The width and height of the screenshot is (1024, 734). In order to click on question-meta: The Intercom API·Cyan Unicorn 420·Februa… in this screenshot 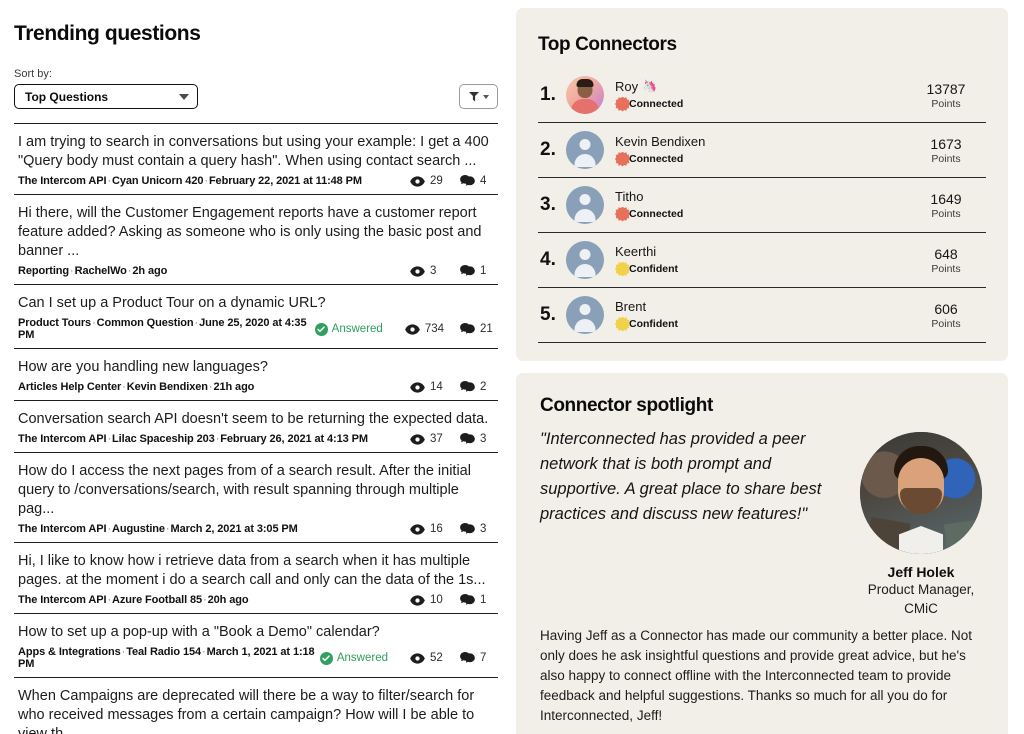, I will do `click(190, 181)`.